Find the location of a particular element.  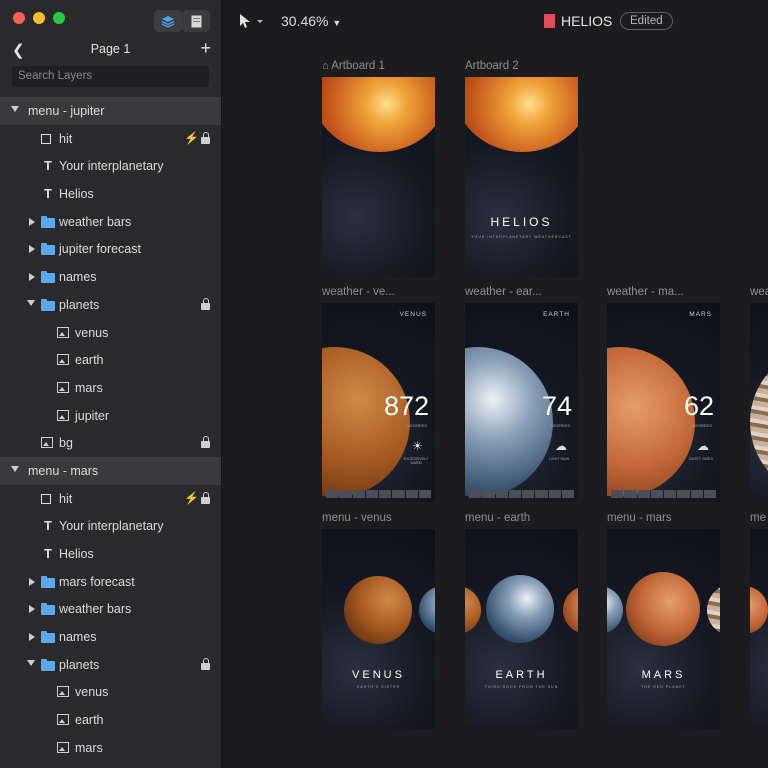

layer-name: venus is located at coordinates (92, 332).